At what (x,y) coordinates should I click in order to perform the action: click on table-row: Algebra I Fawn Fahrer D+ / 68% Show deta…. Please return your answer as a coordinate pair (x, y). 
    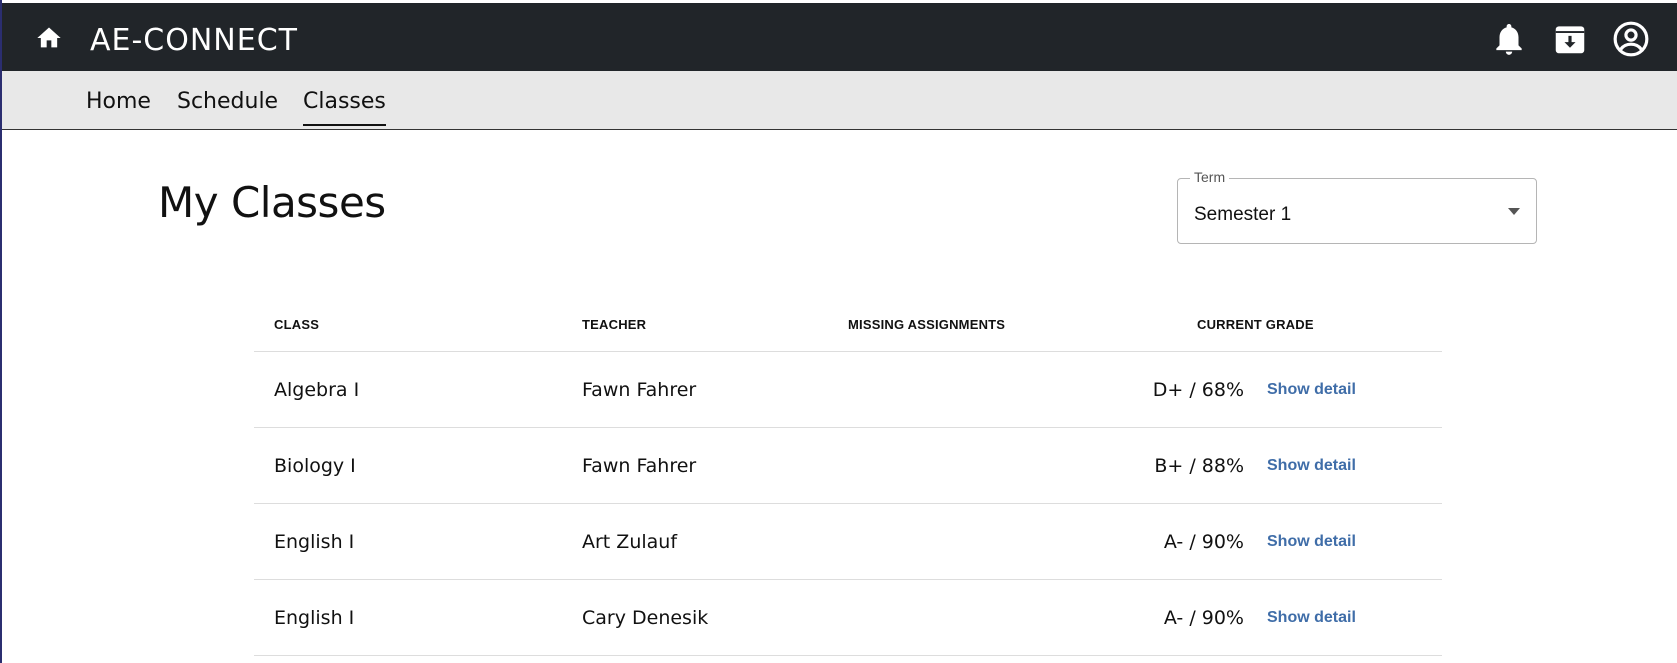
    Looking at the image, I should click on (848, 390).